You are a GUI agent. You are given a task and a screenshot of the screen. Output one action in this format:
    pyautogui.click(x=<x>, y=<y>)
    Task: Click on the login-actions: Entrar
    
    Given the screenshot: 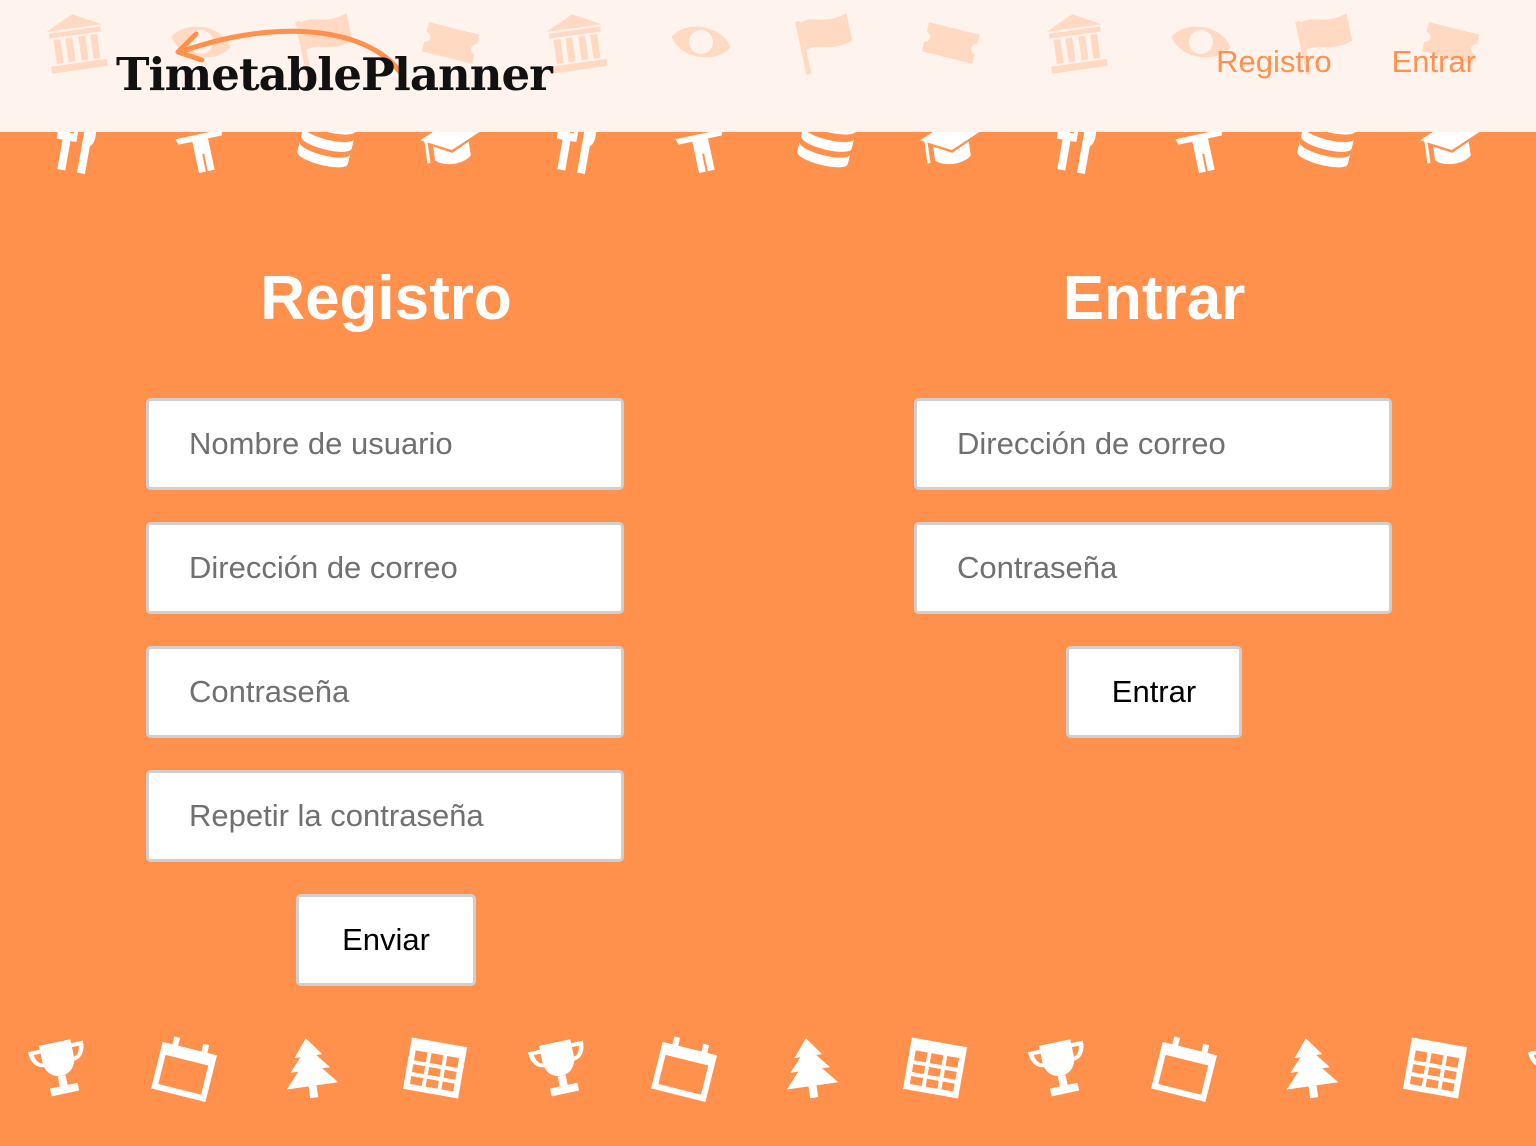 What is the action you would take?
    pyautogui.click(x=1154, y=692)
    